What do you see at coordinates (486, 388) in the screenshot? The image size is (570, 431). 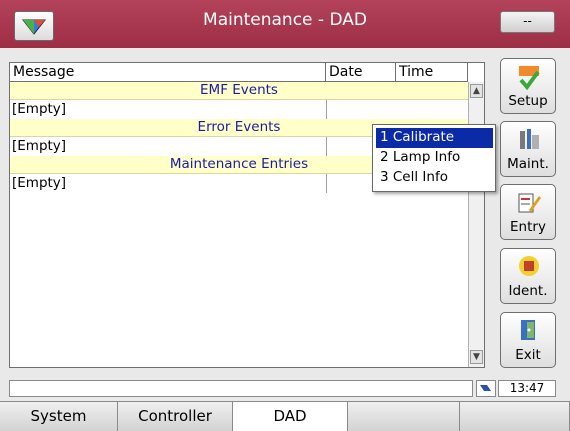 I see `network-status-icon` at bounding box center [486, 388].